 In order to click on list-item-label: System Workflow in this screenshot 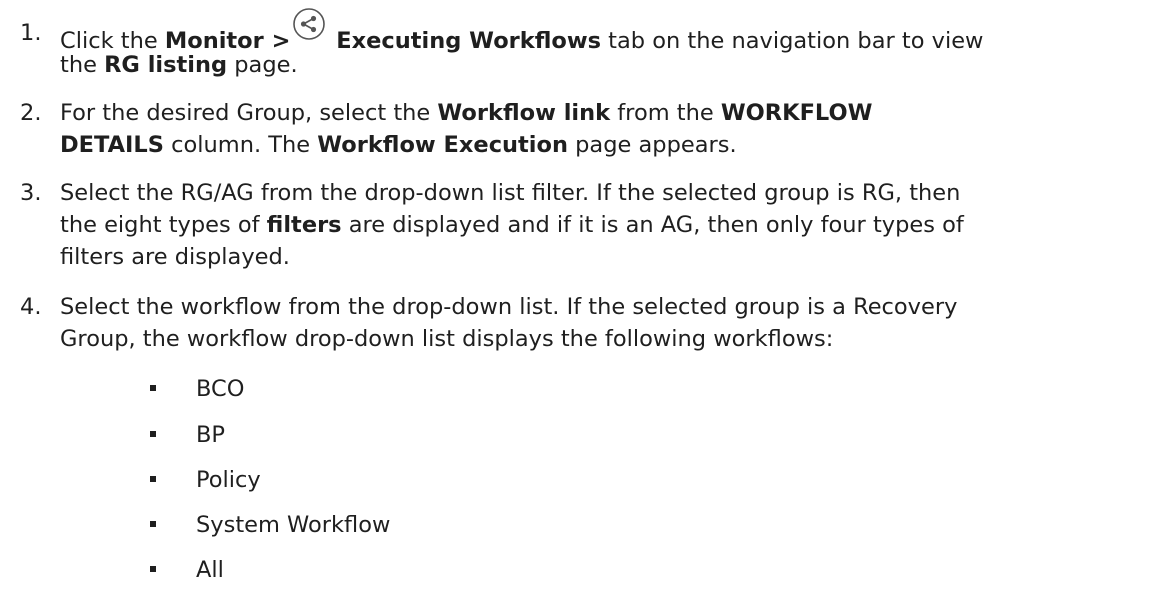, I will do `click(293, 525)`.